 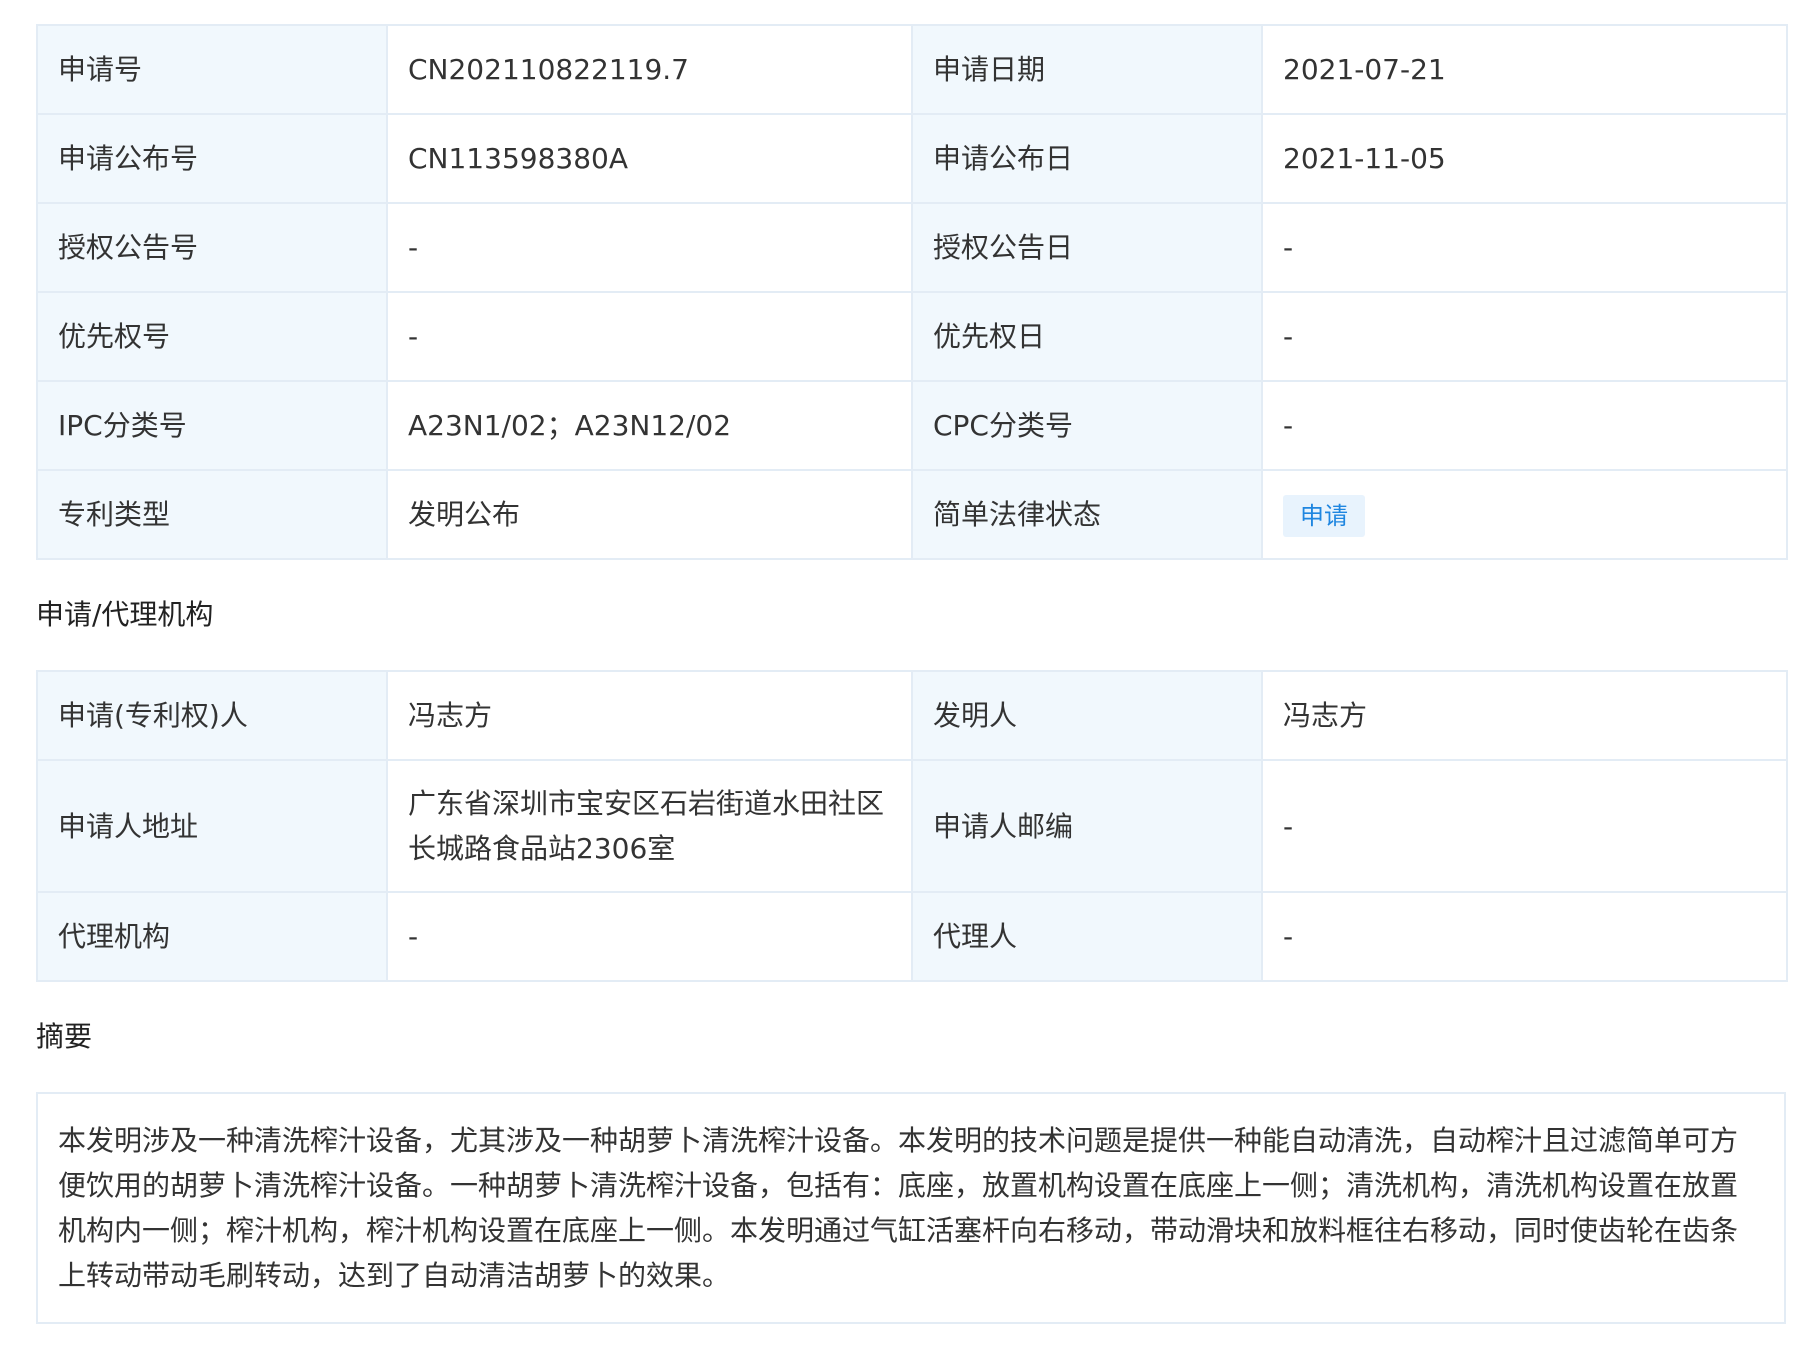 I want to click on table-row: 申请号 CN202110822119.7 申请日期 2021-07-21, so click(x=912, y=69).